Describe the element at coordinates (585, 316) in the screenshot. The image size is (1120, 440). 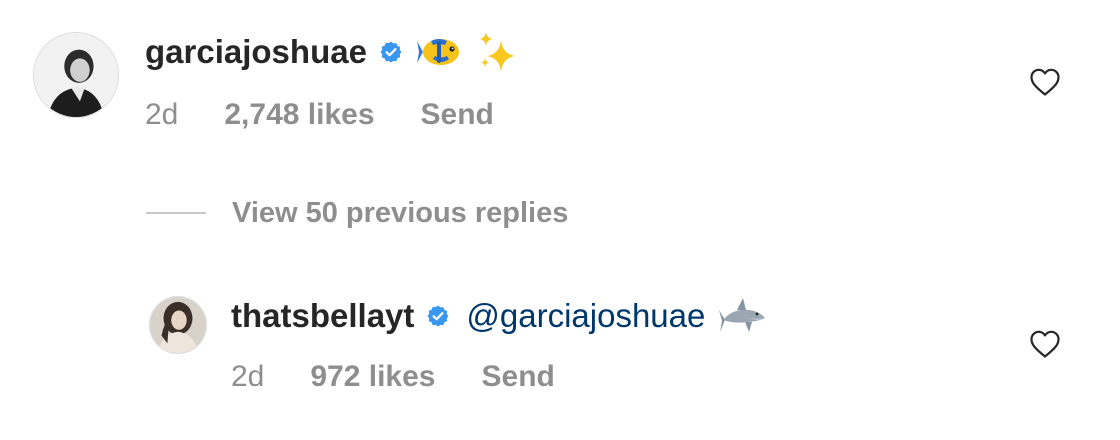
I see `reply-mention-link: @garciajoshuae` at that location.